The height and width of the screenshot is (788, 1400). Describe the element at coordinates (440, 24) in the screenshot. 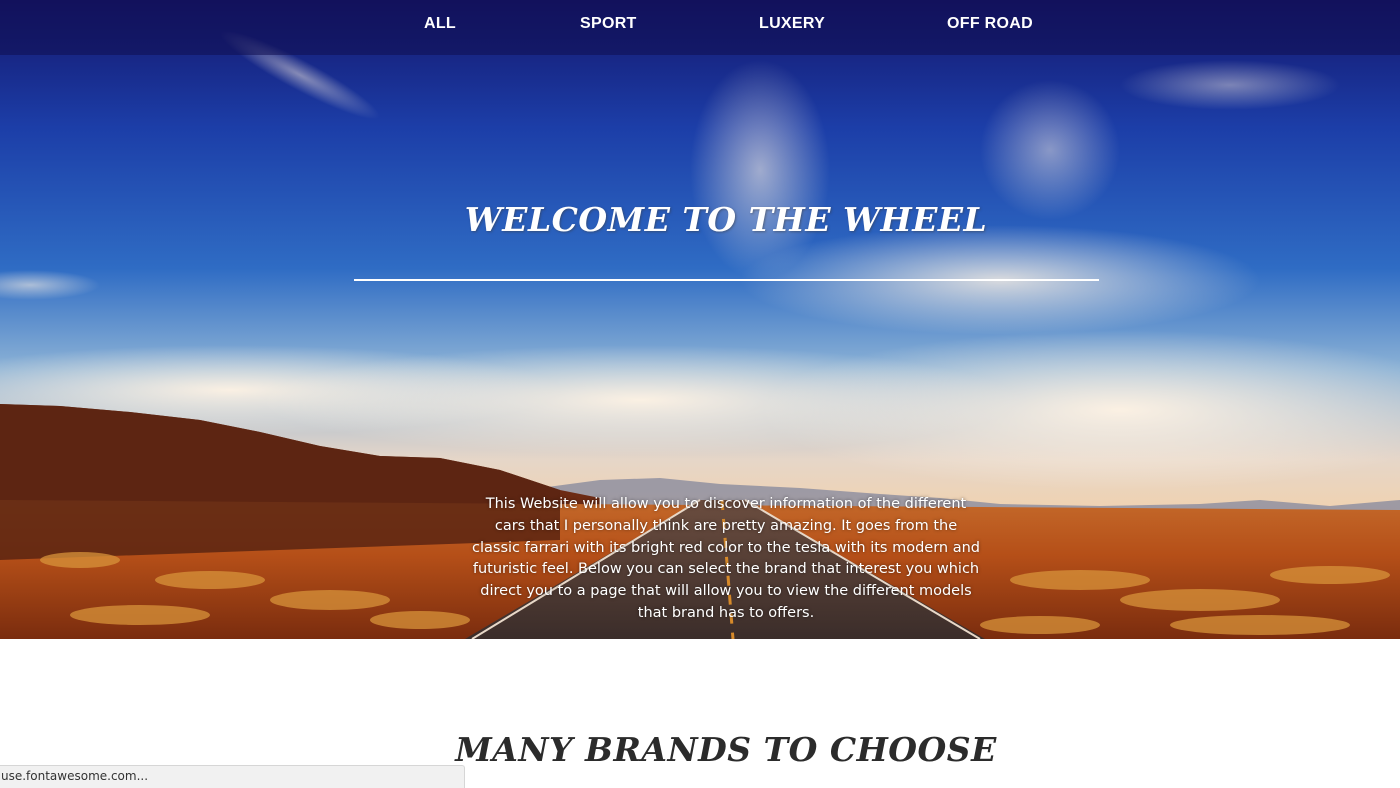

I see `nav-link-all: ALL` at that location.